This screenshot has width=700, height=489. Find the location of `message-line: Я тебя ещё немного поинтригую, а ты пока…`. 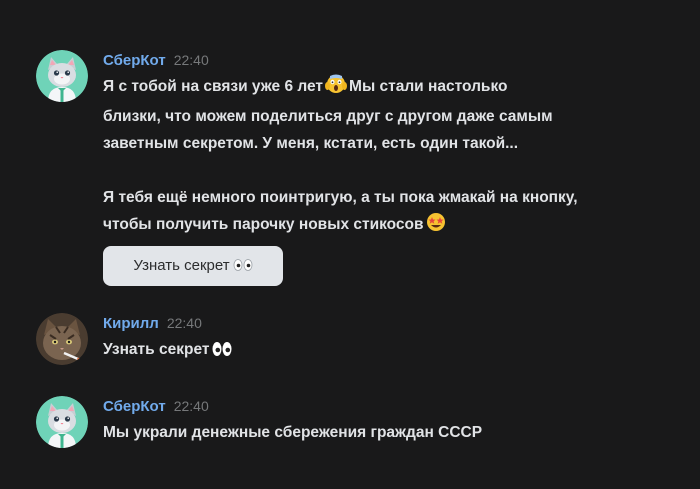

message-line: Я тебя ещё немного поинтригую, а ты пока… is located at coordinates (340, 197).